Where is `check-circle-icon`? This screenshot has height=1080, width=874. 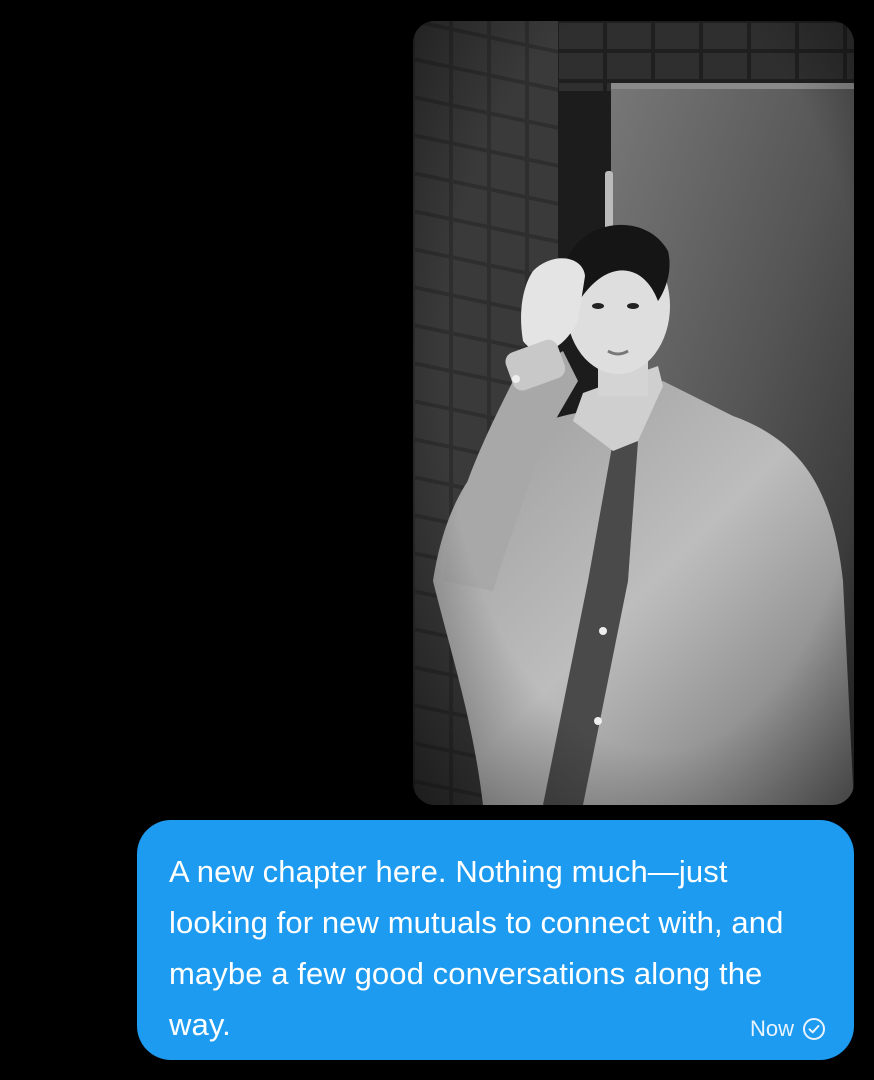
check-circle-icon is located at coordinates (814, 1029).